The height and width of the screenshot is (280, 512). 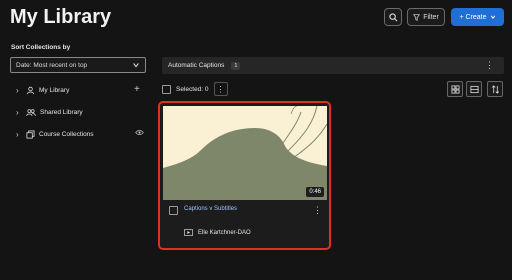 What do you see at coordinates (31, 112) in the screenshot?
I see `users-icon` at bounding box center [31, 112].